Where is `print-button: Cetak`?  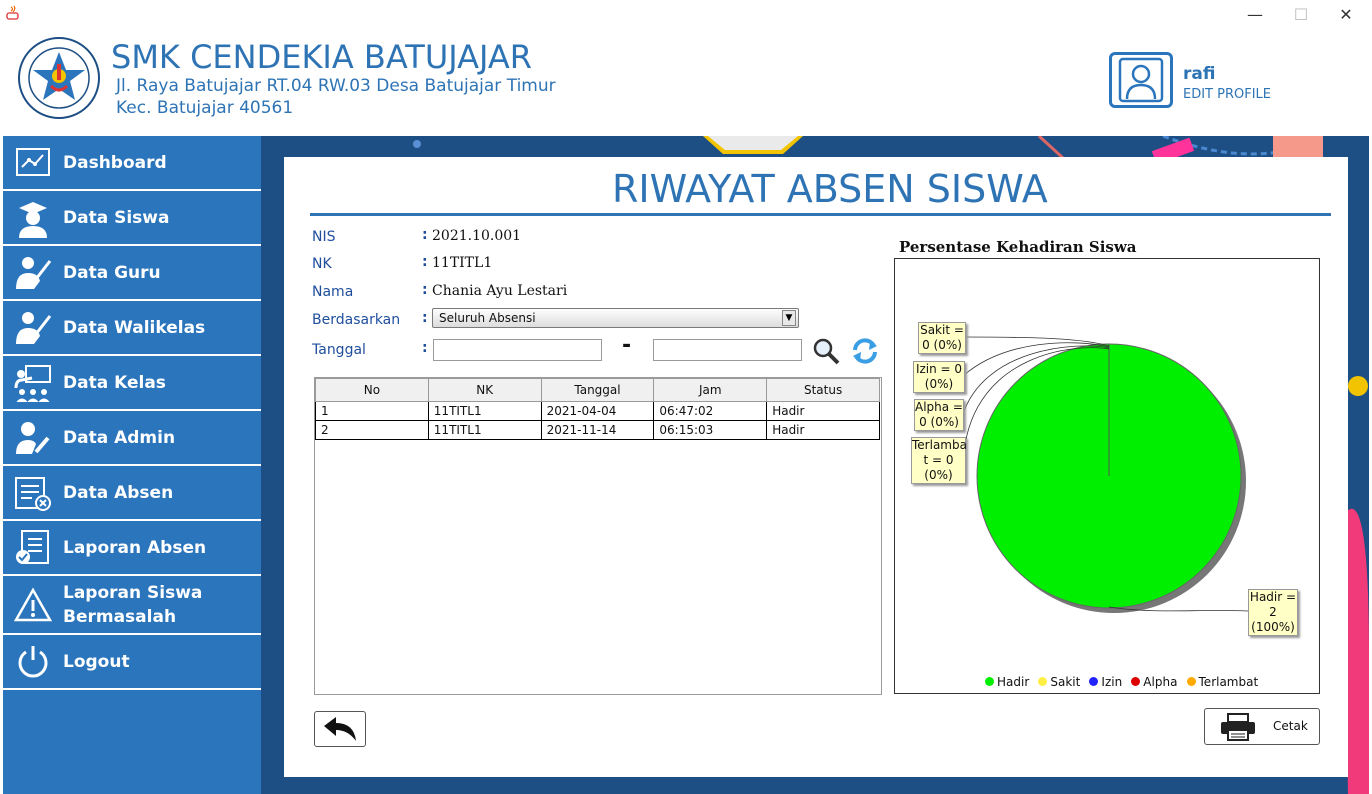 print-button: Cetak is located at coordinates (1262, 726).